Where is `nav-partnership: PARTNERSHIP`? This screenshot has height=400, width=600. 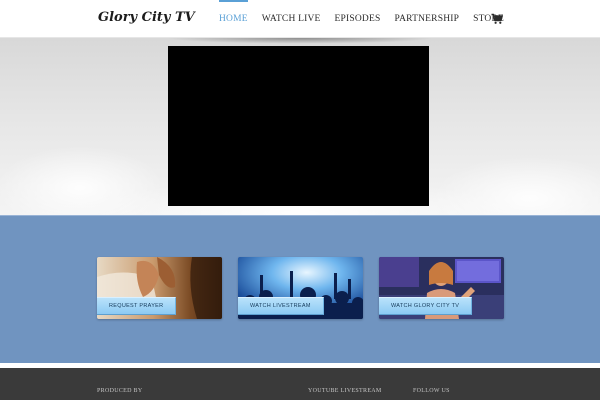
nav-partnership: PARTNERSHIP is located at coordinates (426, 19).